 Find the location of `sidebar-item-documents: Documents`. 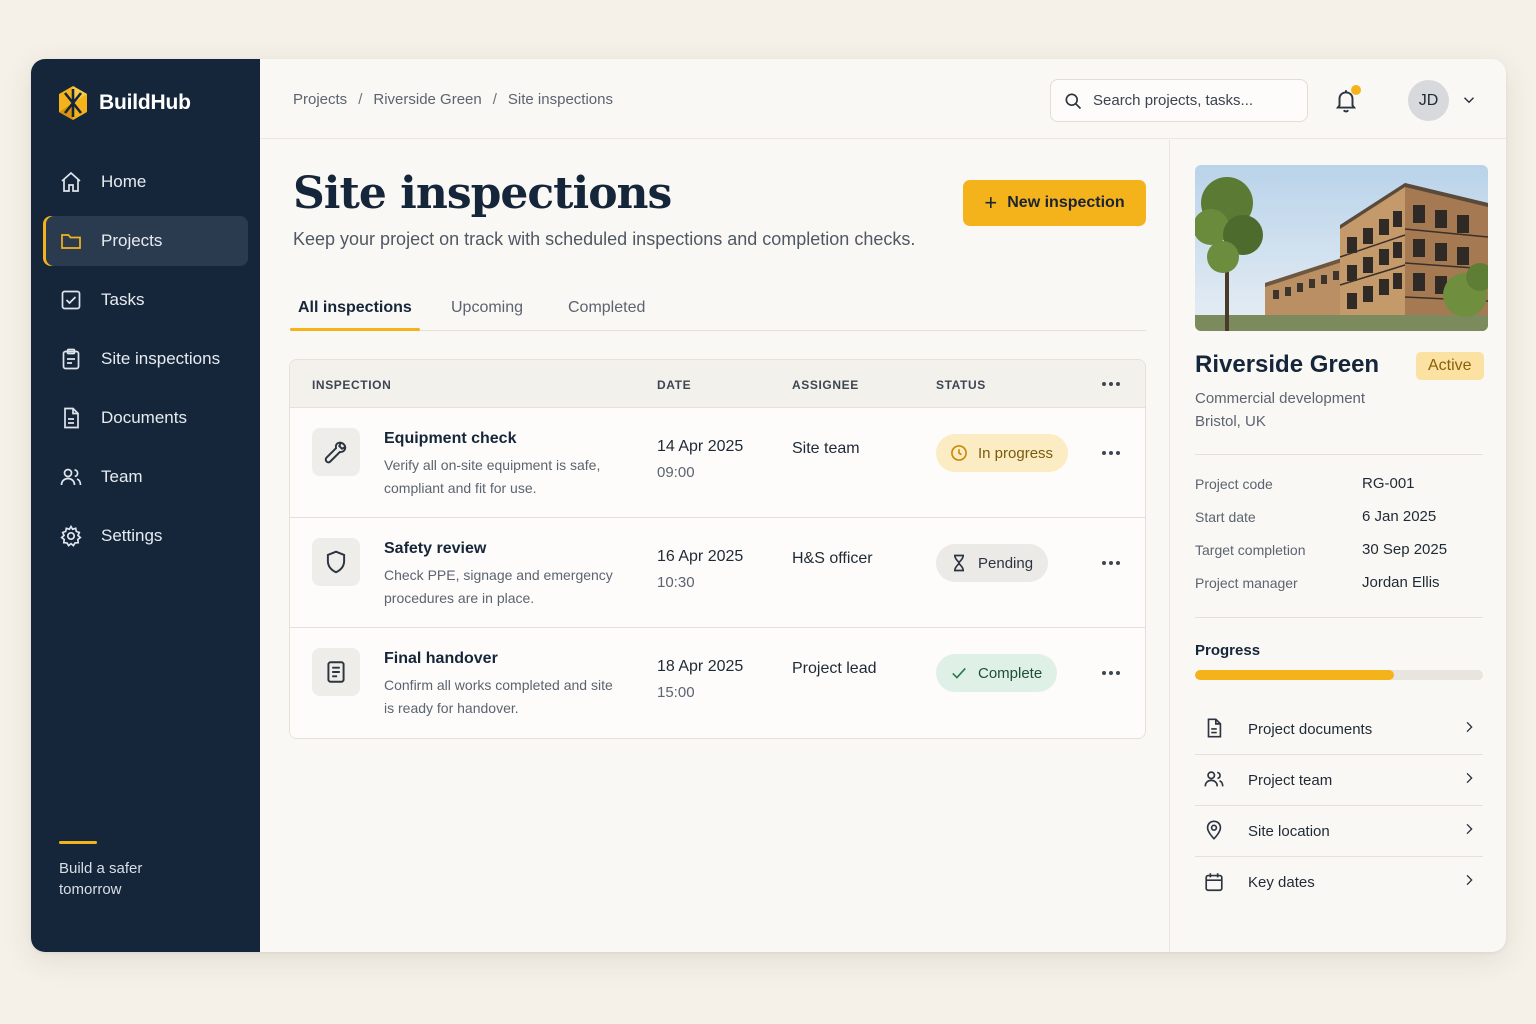

sidebar-item-documents: Documents is located at coordinates (145, 418).